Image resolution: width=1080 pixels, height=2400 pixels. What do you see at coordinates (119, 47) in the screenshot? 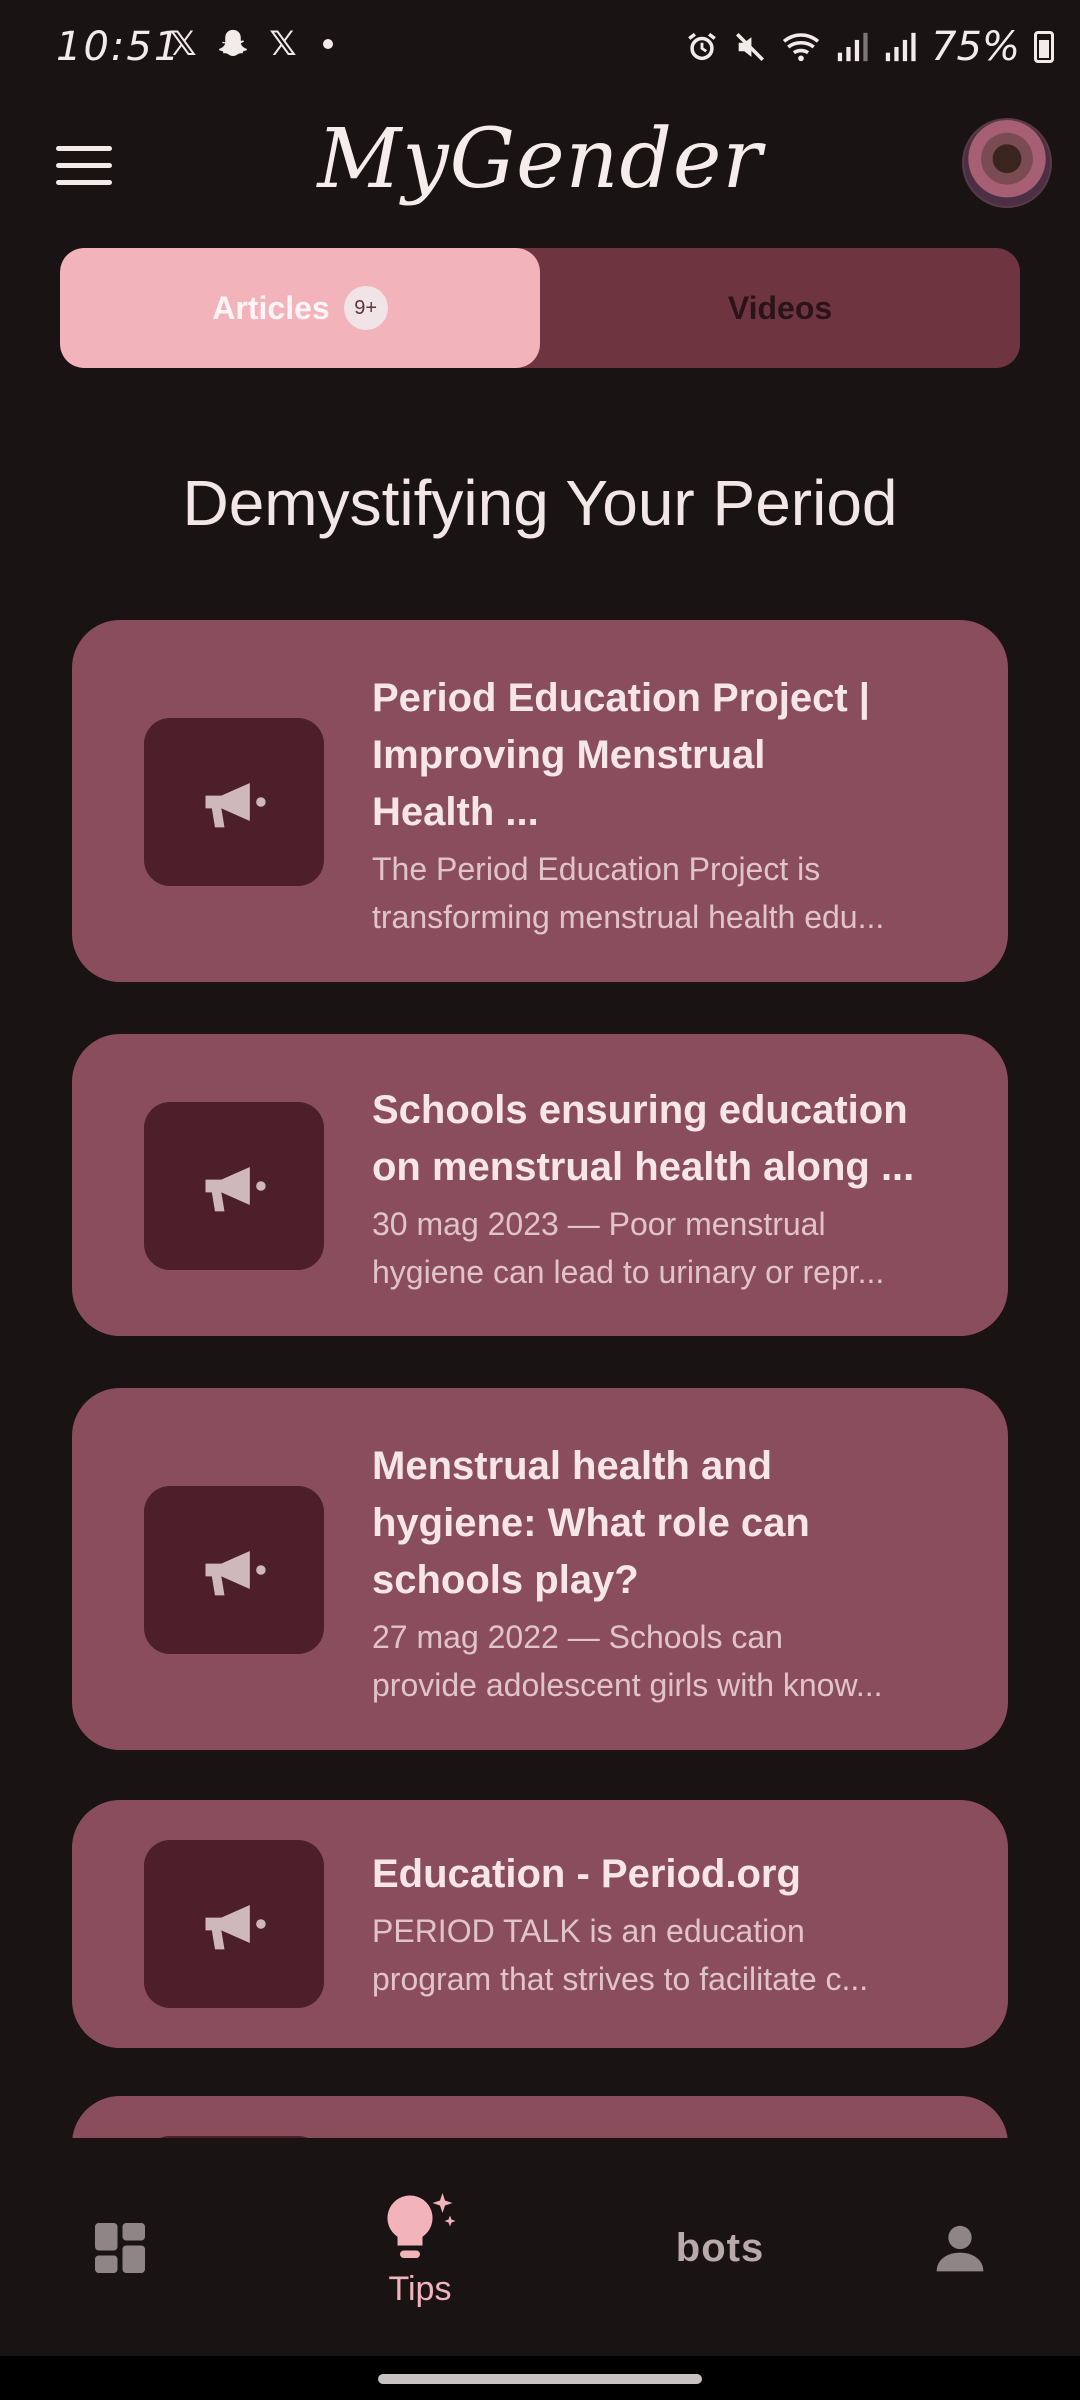
I see `status-time: 10:51` at bounding box center [119, 47].